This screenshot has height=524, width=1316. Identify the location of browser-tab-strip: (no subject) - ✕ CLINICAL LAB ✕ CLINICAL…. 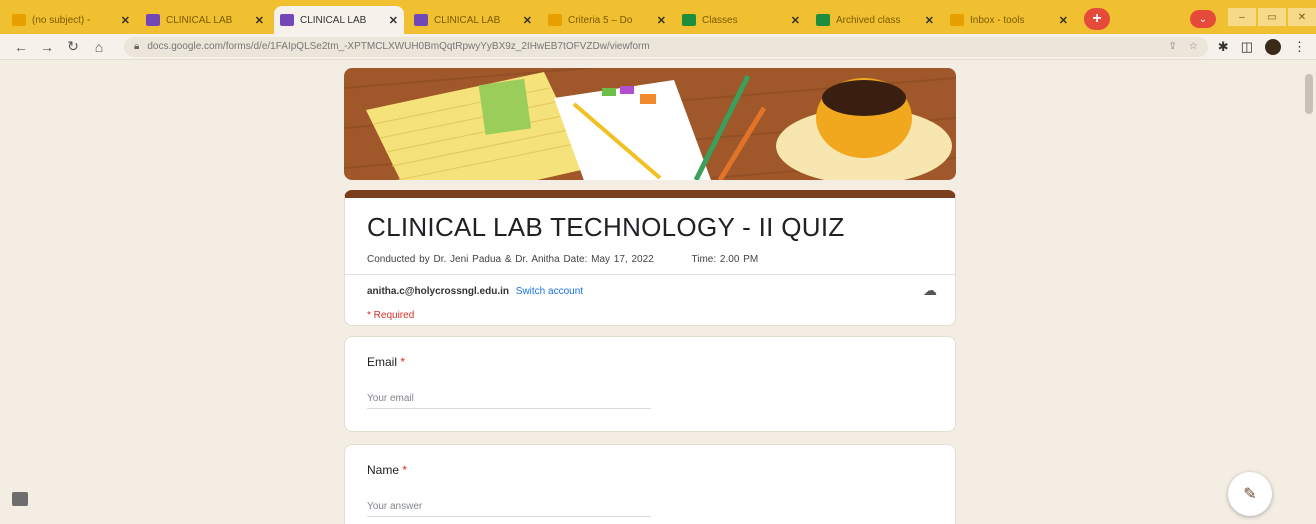
(658, 17).